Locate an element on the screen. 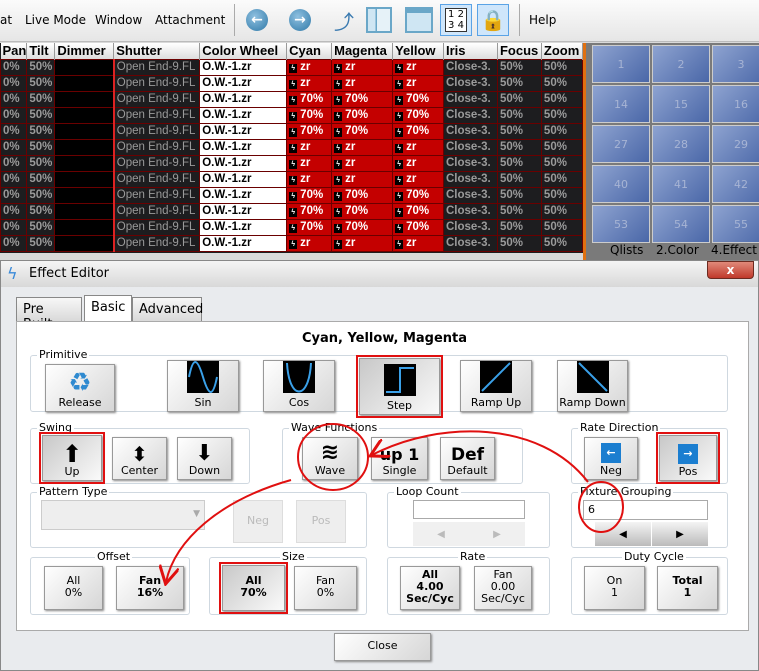 The image size is (759, 671). column-header: Yellow is located at coordinates (418, 51).